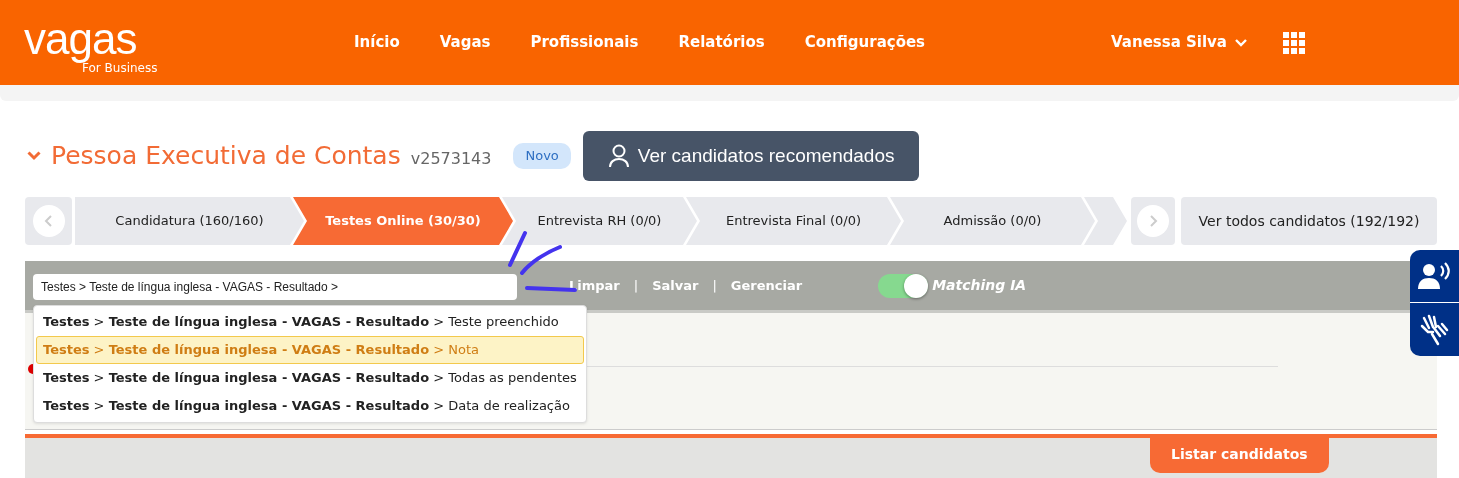 The image size is (1459, 478). I want to click on pipeline-step: Entrevista RH (0/0), so click(599, 221).